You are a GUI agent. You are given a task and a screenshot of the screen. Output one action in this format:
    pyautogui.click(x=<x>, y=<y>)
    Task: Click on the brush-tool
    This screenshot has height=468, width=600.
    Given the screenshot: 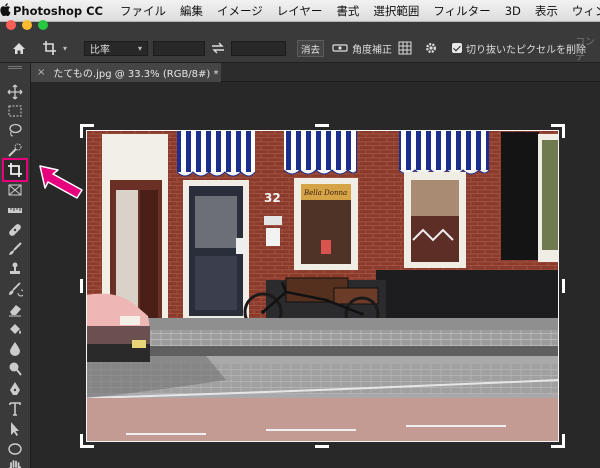 What is the action you would take?
    pyautogui.click(x=15, y=249)
    